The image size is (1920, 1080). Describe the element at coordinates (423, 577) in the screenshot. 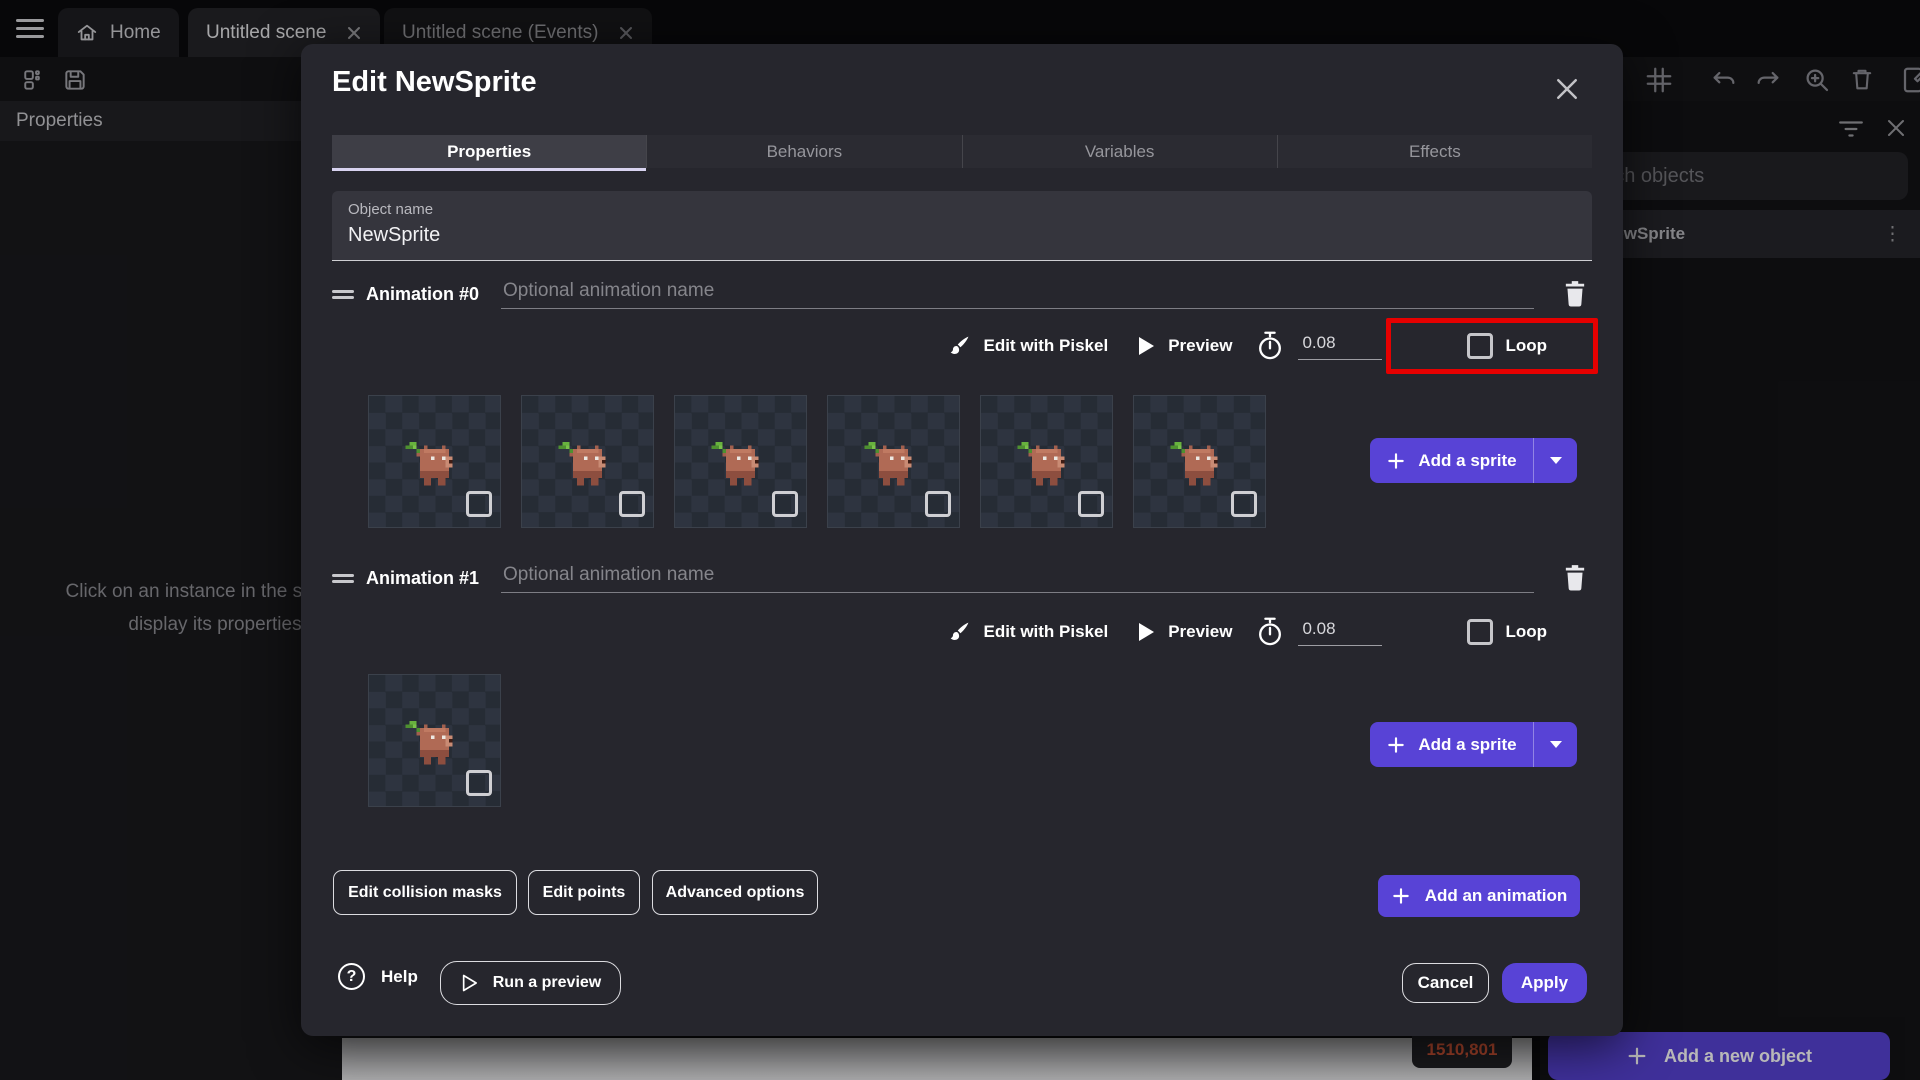

I see `animation-label: Animation #1` at that location.